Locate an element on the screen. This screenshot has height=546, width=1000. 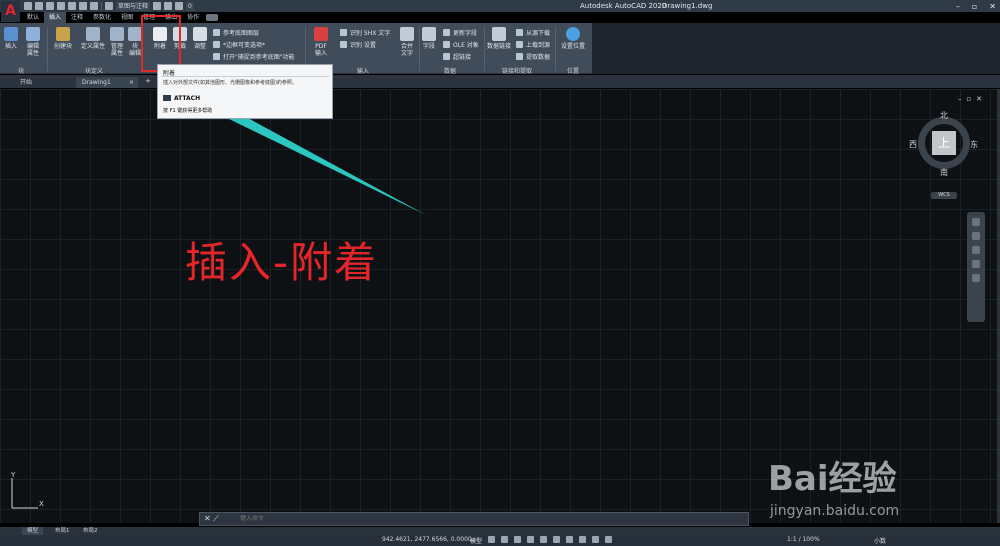
ortho-icon is located at coordinates (517, 539).